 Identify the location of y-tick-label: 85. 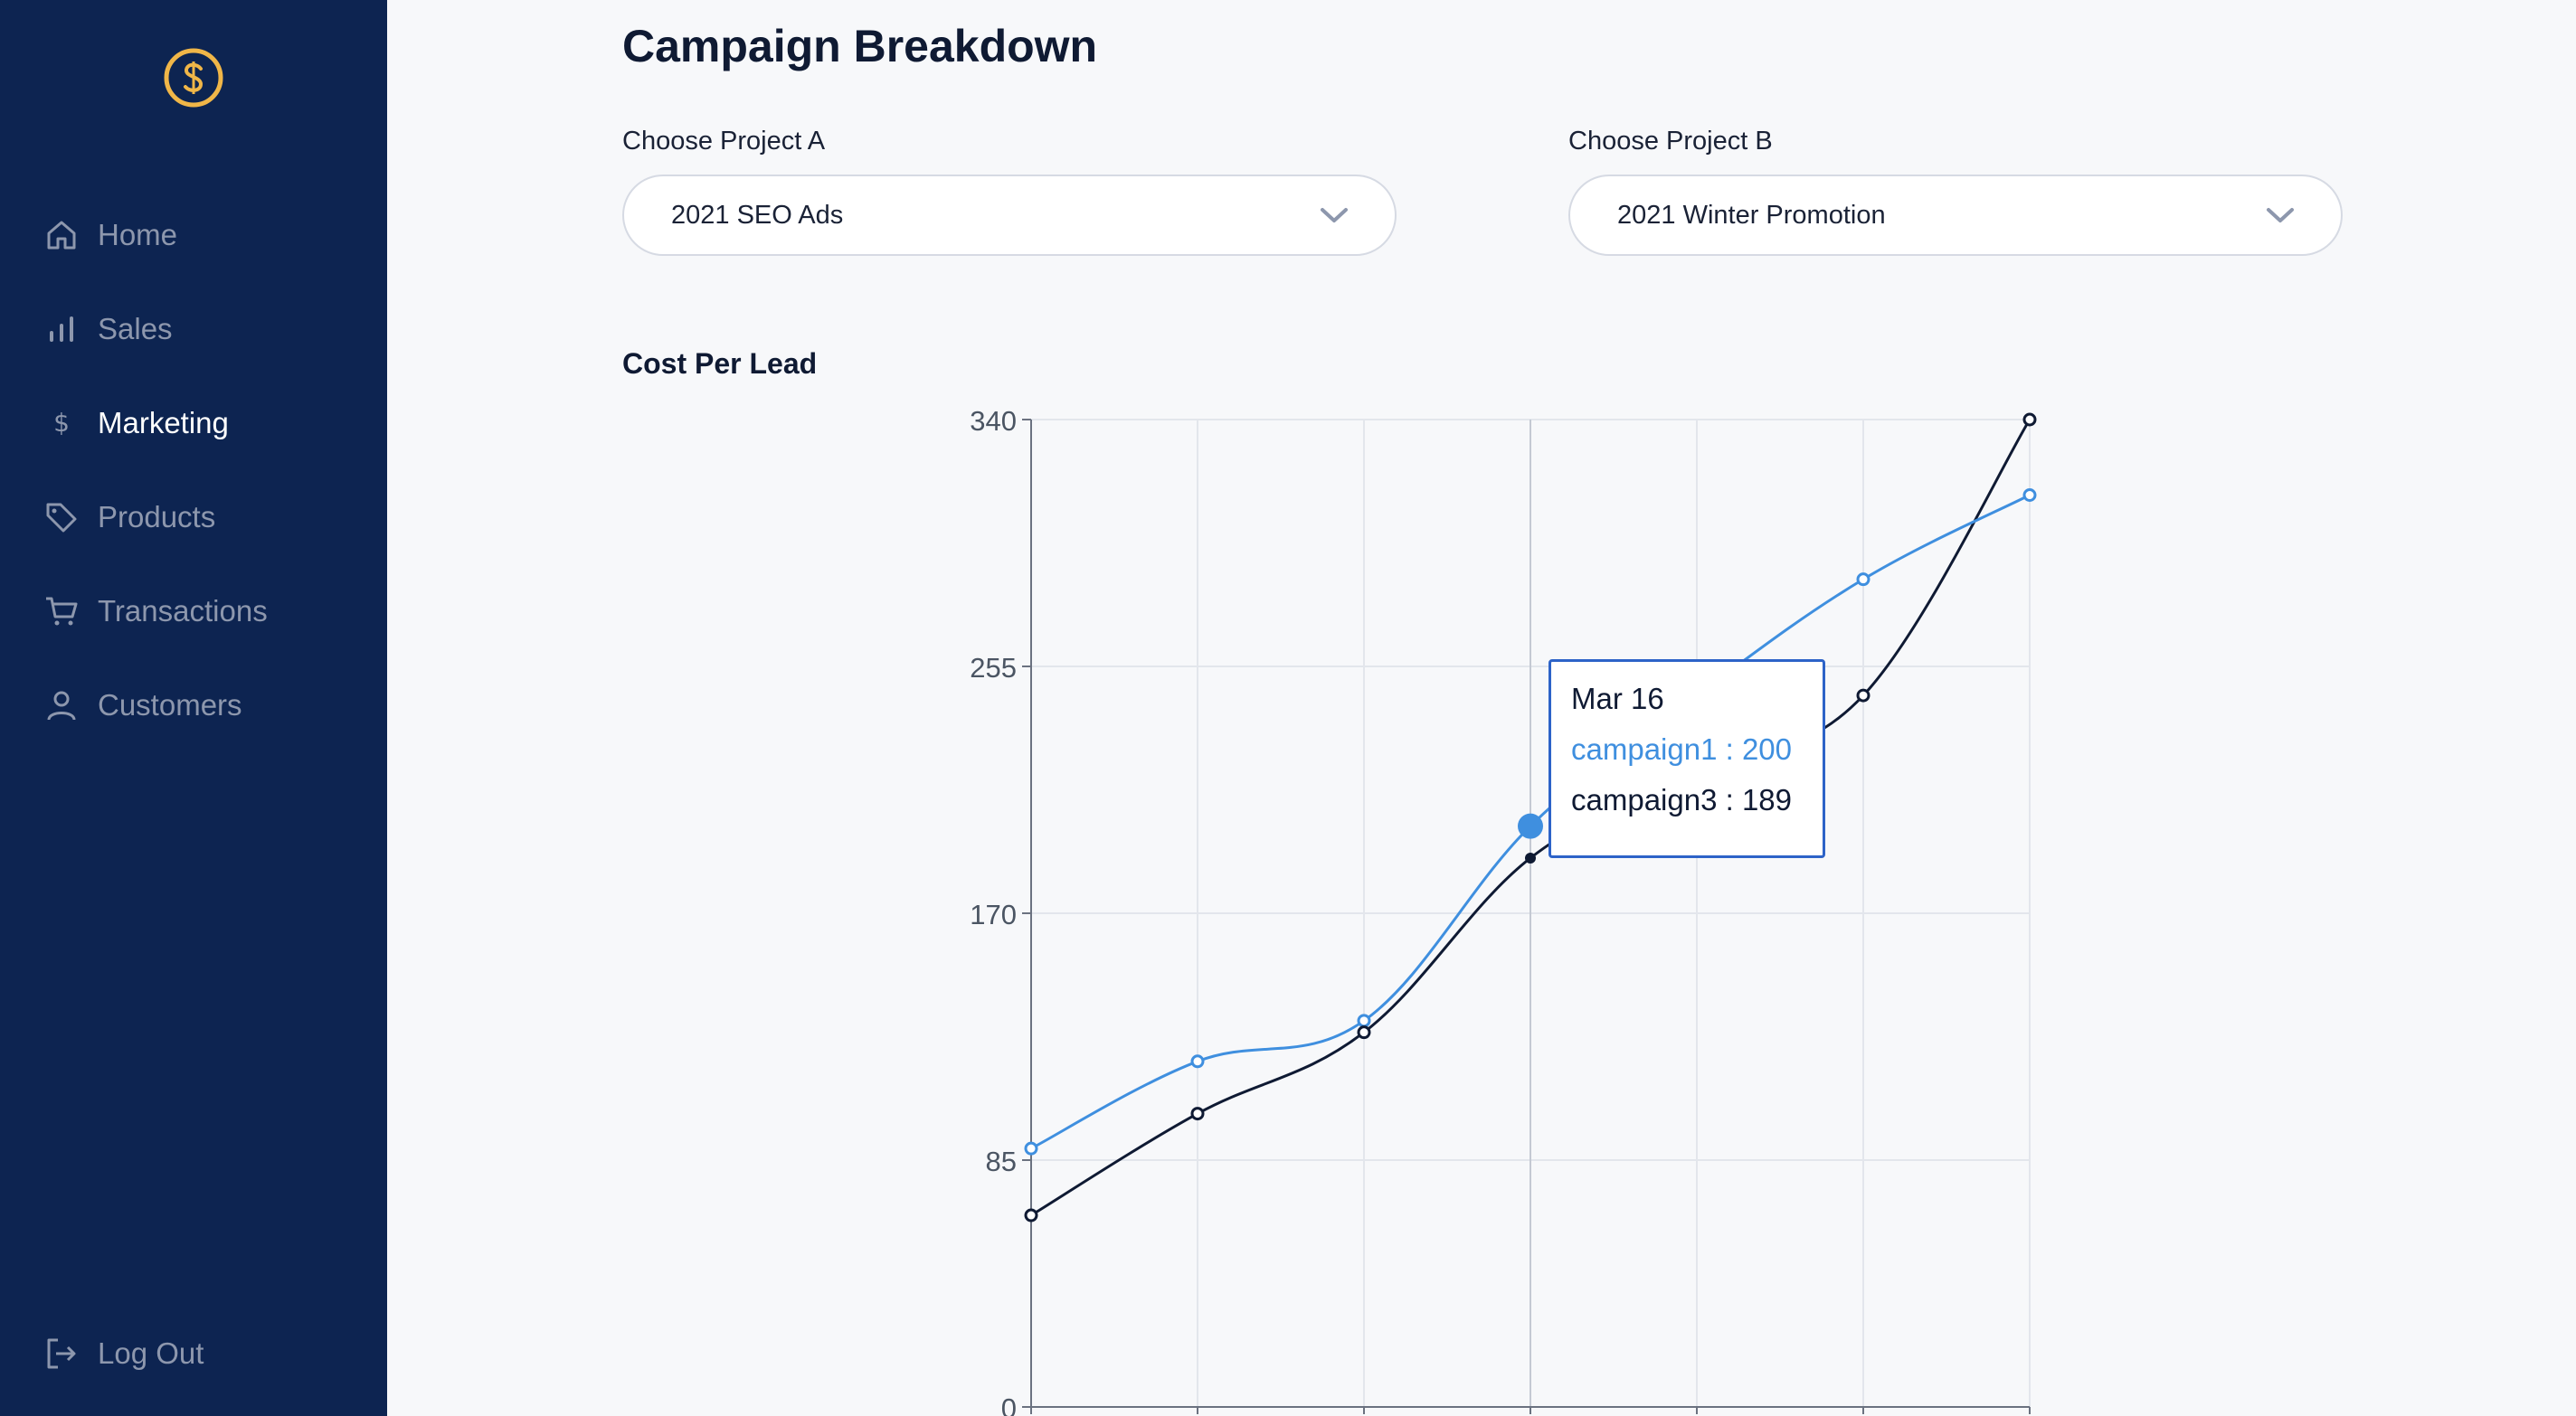
(1002, 1161).